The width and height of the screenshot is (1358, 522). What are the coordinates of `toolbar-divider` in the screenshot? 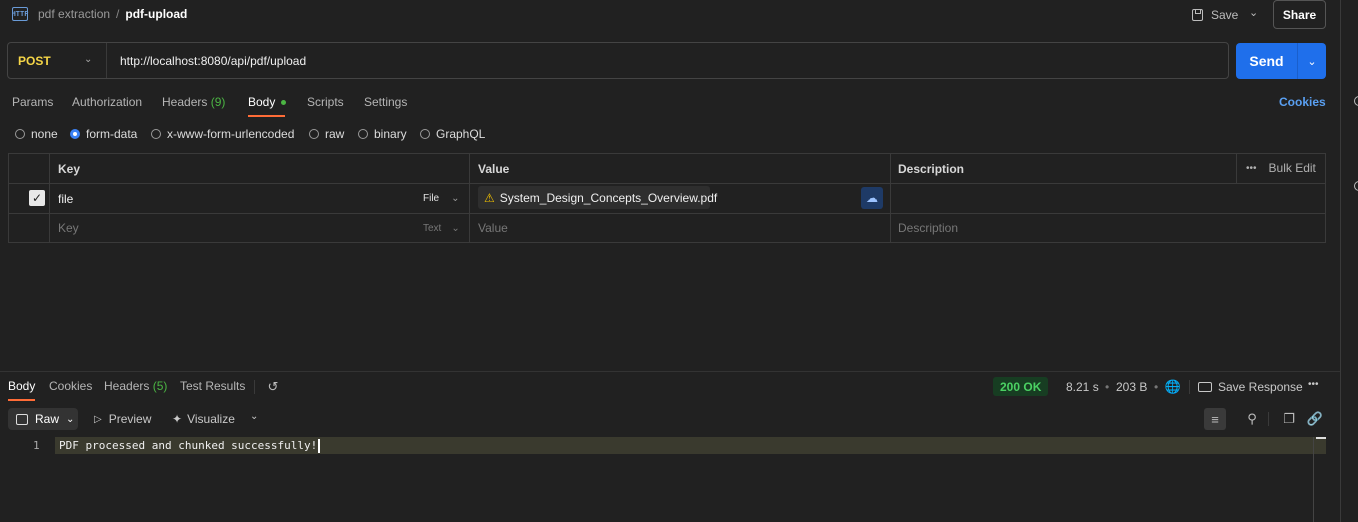 It's located at (1189, 387).